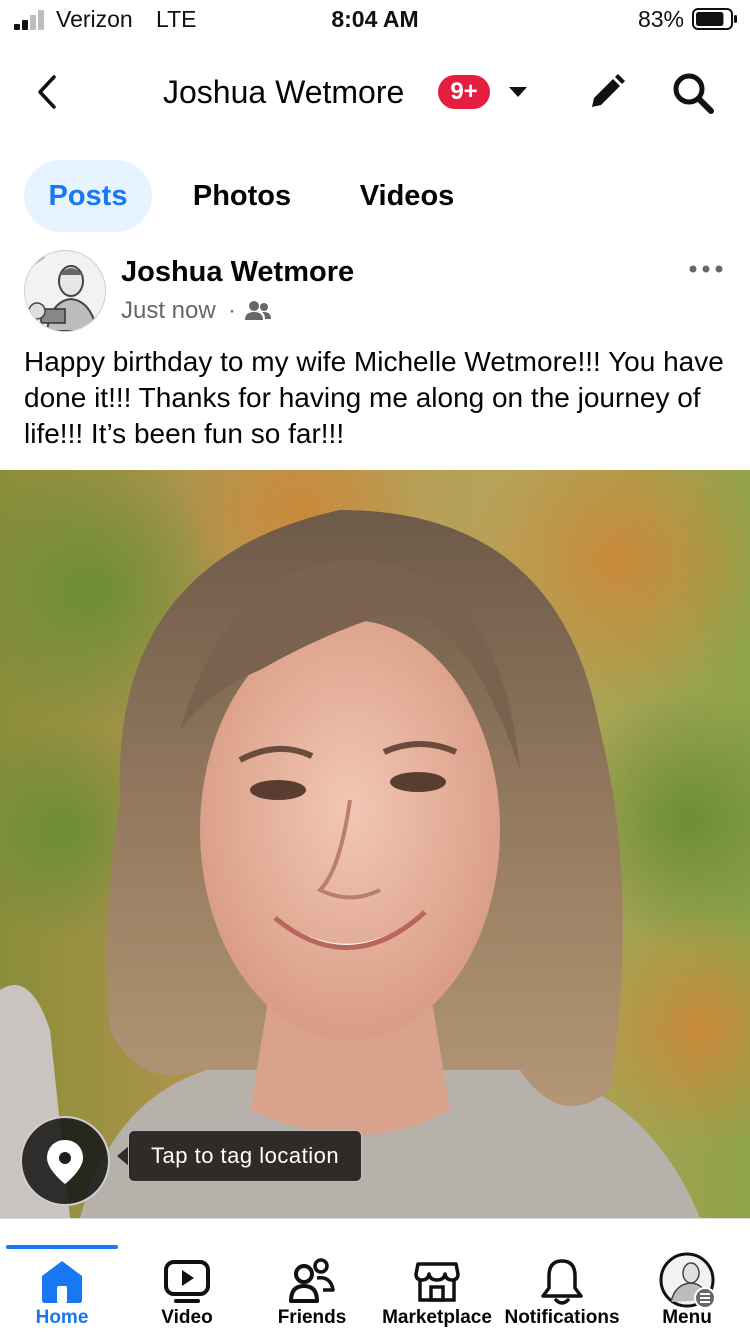 The width and height of the screenshot is (750, 1335). What do you see at coordinates (62, 1282) in the screenshot?
I see `home-icon` at bounding box center [62, 1282].